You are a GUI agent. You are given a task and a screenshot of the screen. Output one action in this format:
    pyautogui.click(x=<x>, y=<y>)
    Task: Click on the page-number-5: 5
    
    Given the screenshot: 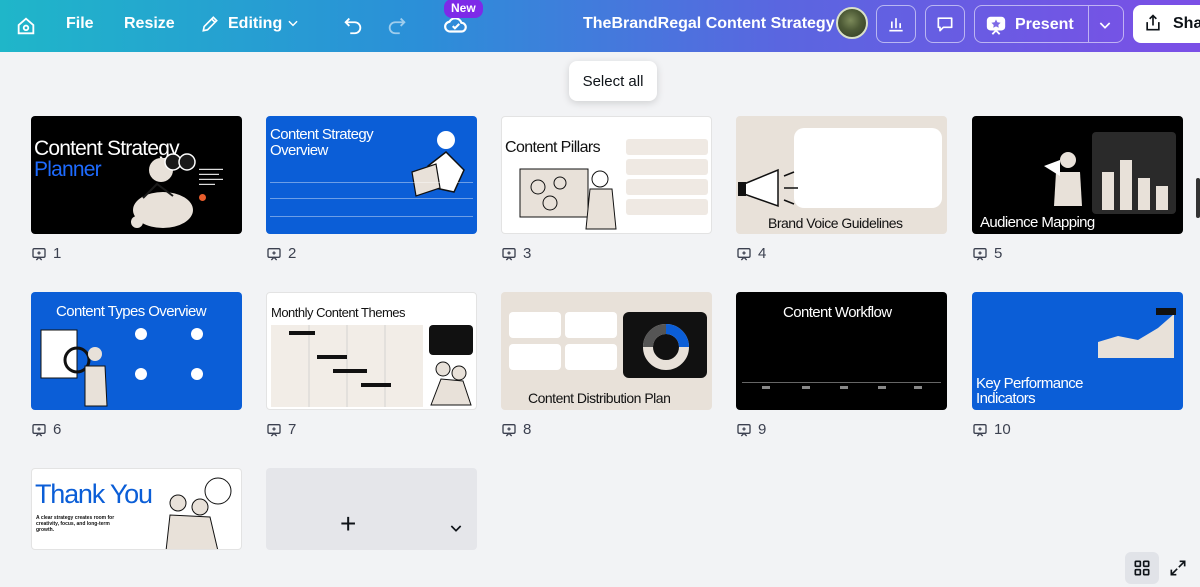 What is the action you would take?
    pyautogui.click(x=987, y=253)
    